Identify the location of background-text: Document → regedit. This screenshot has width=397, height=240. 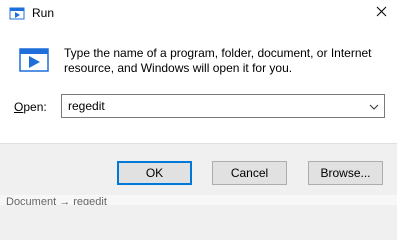
(56, 200).